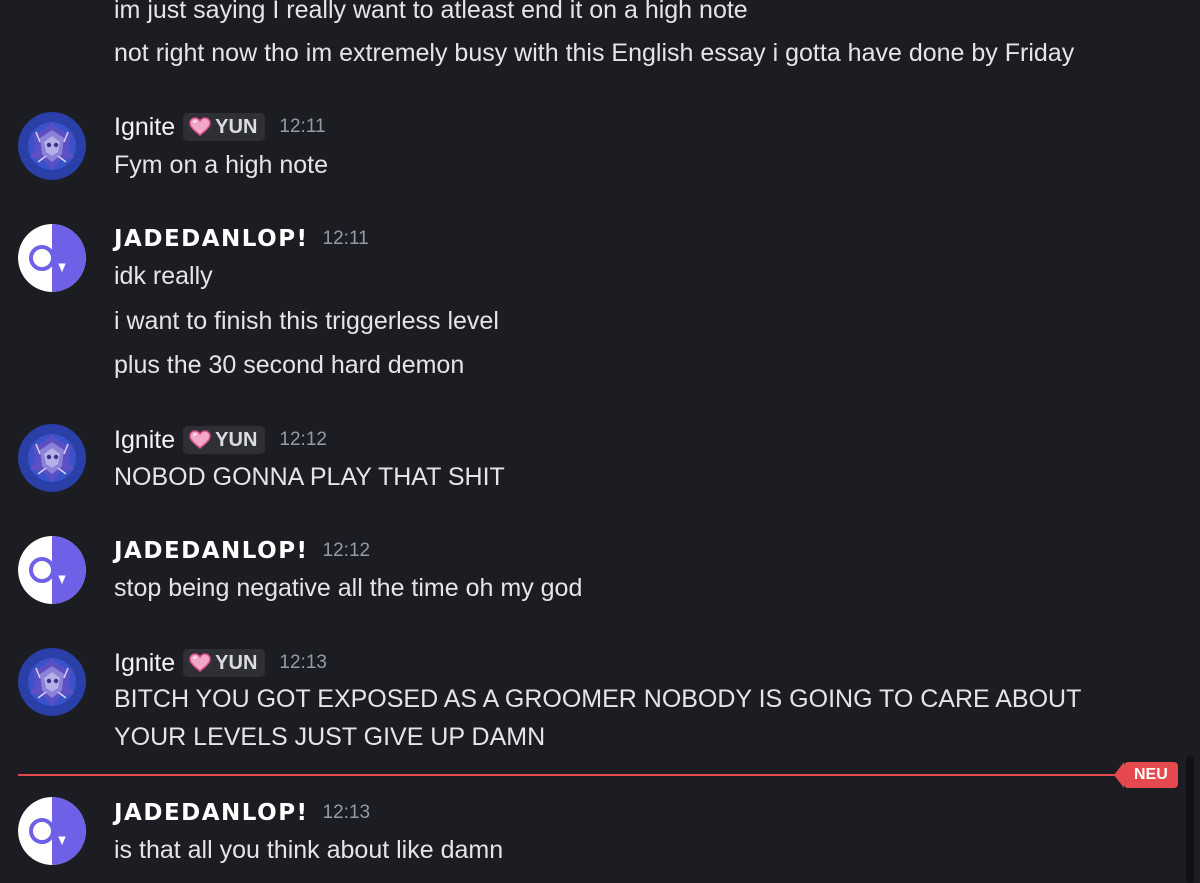  Describe the element at coordinates (309, 850) in the screenshot. I see `message-line: is that all you think about like damn` at that location.